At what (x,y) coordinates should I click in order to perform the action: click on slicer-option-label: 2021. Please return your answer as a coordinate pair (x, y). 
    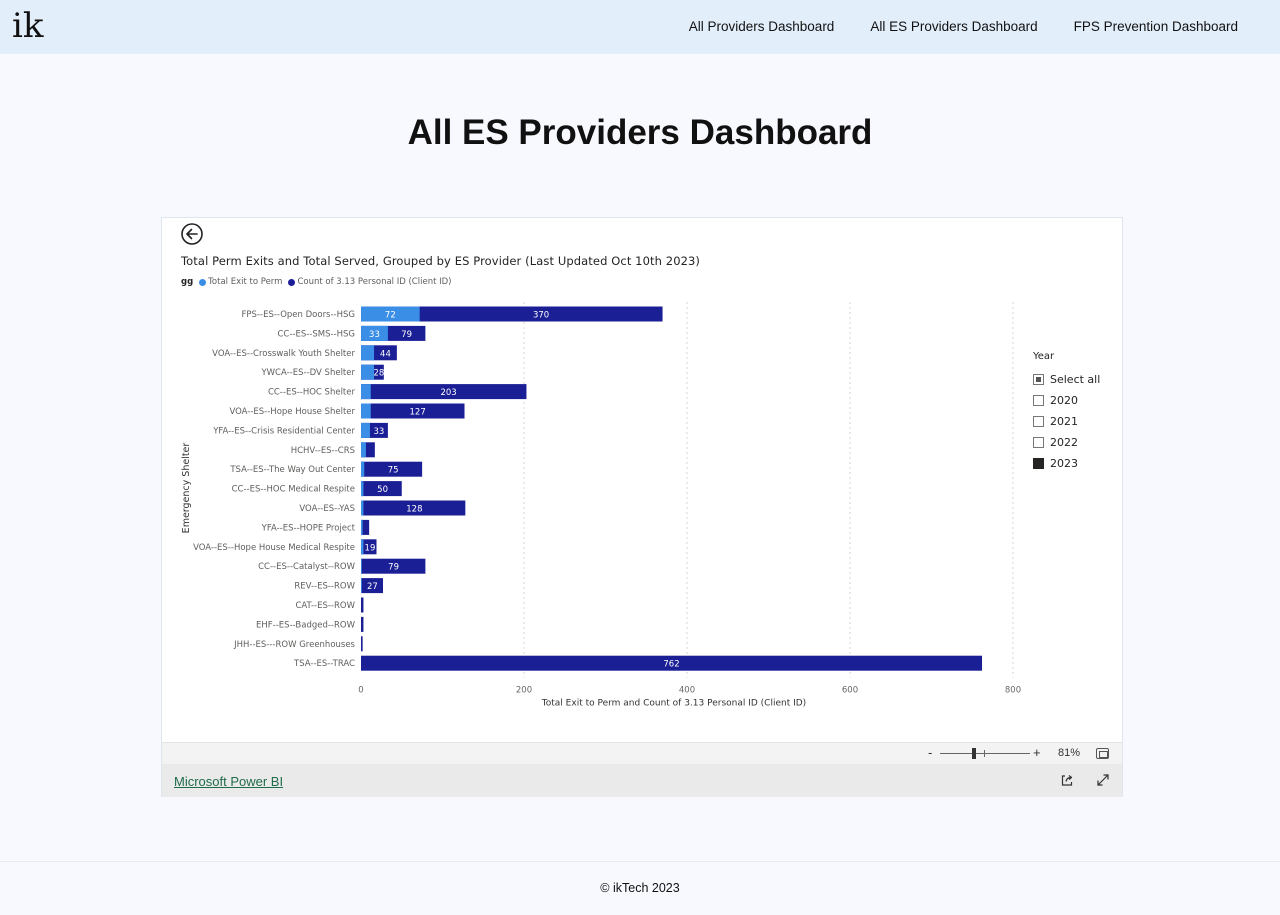
    Looking at the image, I should click on (1064, 421).